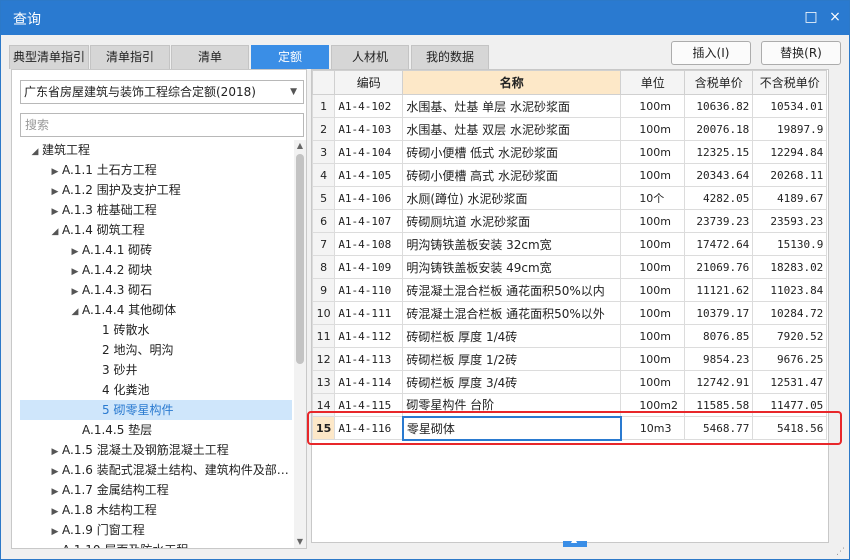 The height and width of the screenshot is (560, 850). Describe the element at coordinates (575, 541) in the screenshot. I see `expand-handle: ▲` at that location.